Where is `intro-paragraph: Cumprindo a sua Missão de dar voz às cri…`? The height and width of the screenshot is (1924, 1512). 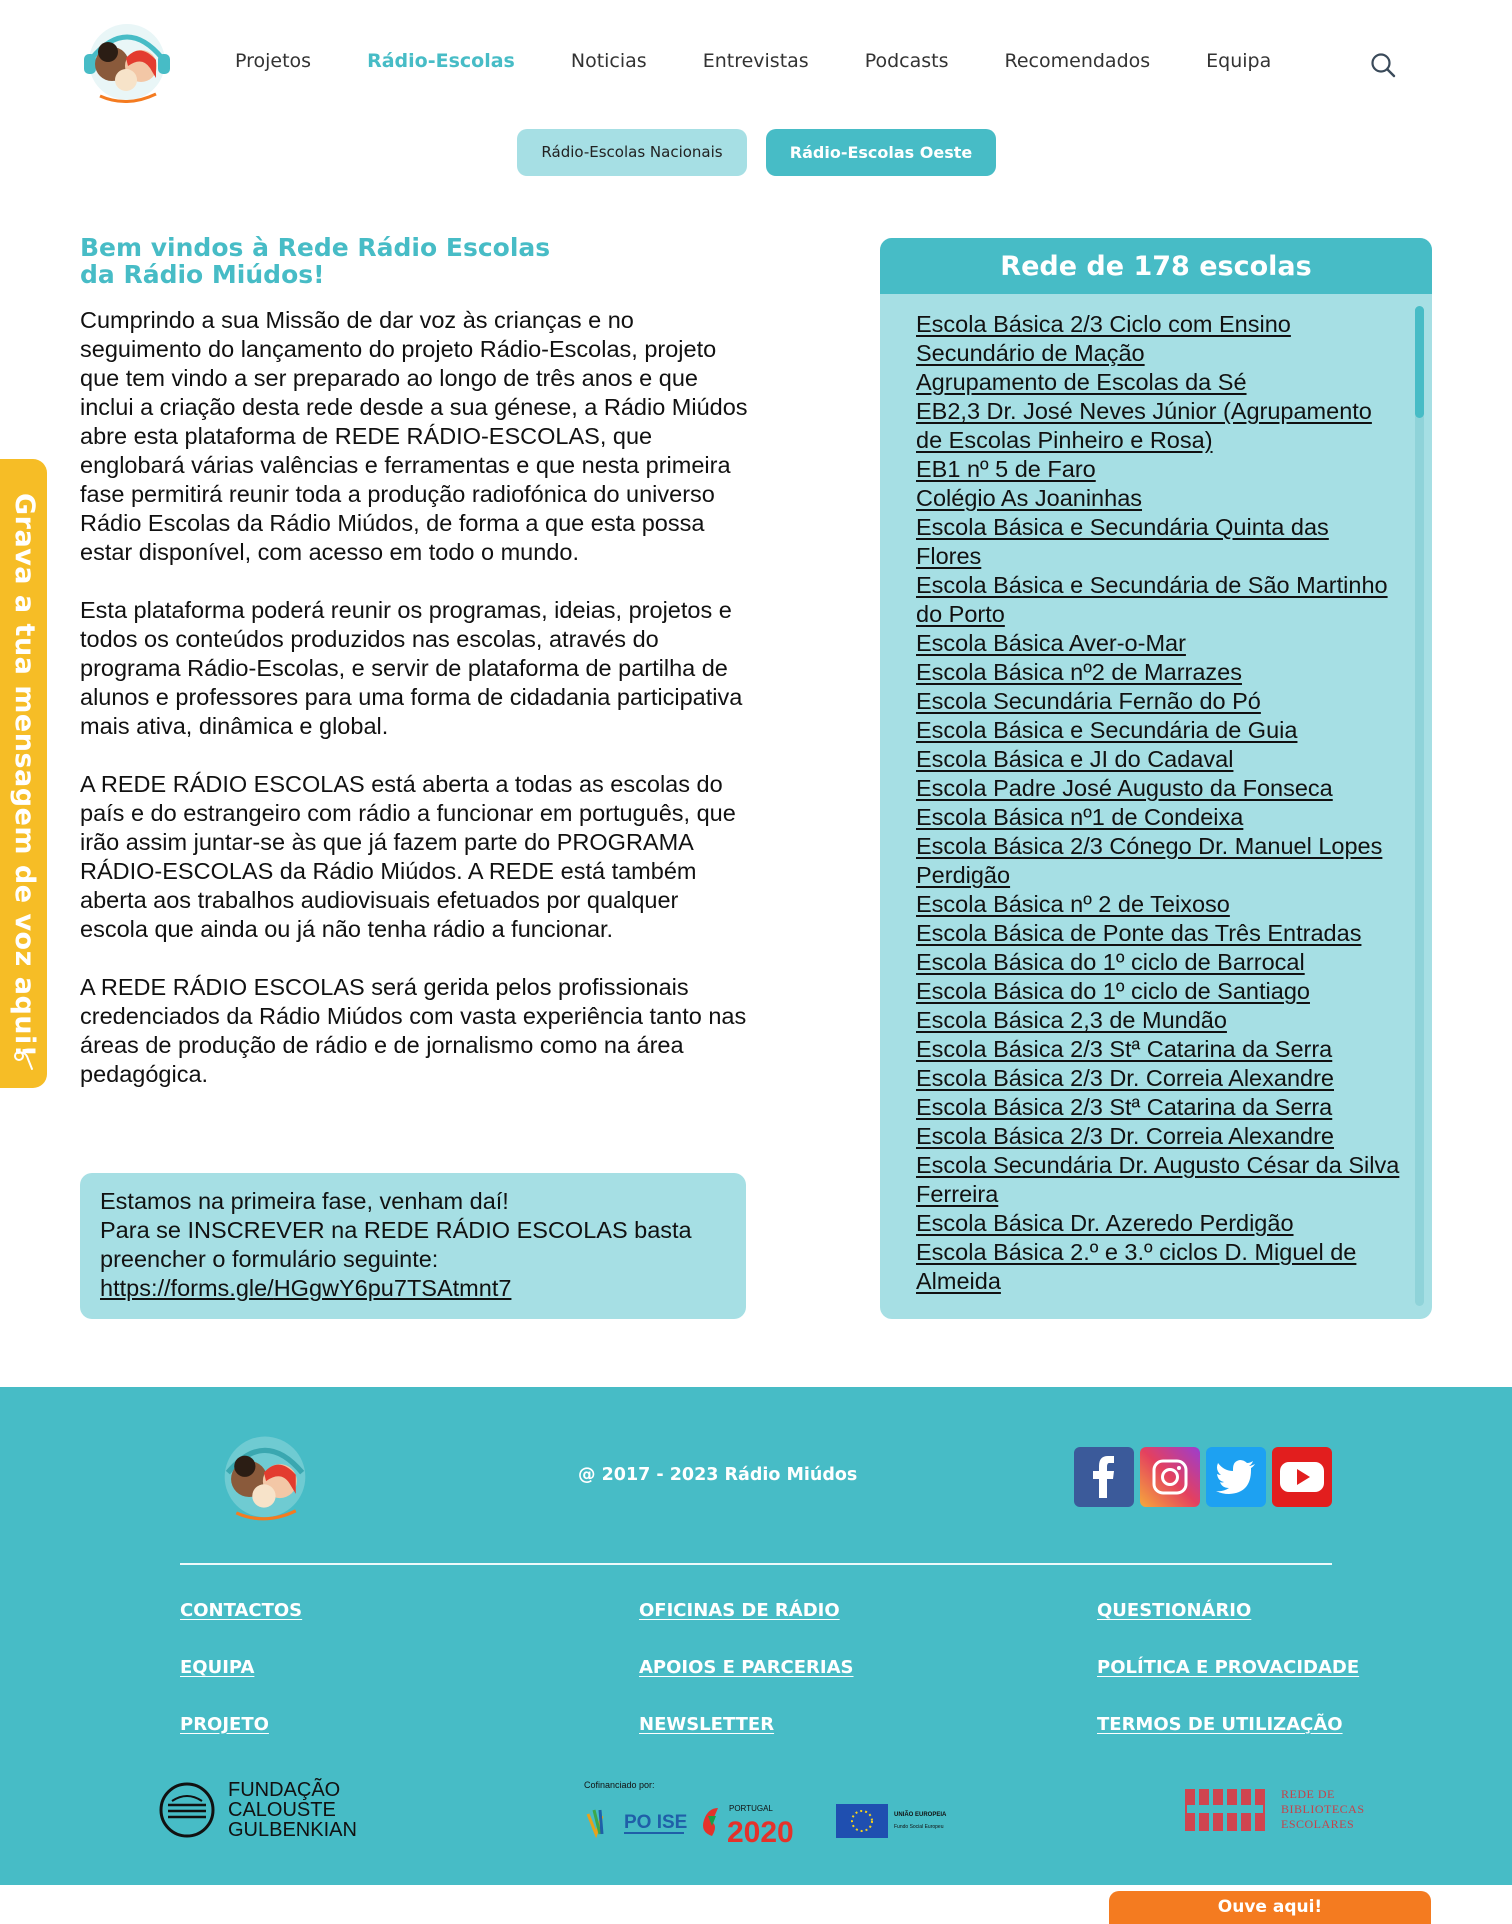
intro-paragraph: Cumprindo a sua Missão de dar voz às cri… is located at coordinates (414, 436).